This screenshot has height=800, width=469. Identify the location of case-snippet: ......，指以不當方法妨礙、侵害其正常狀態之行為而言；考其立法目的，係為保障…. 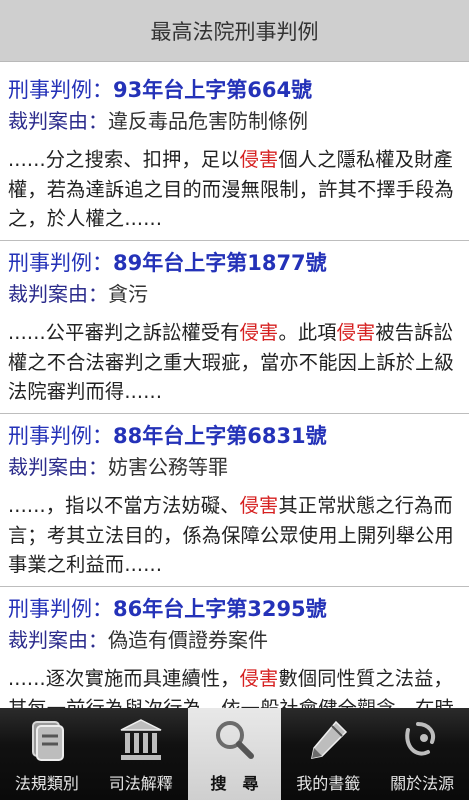
(234, 535).